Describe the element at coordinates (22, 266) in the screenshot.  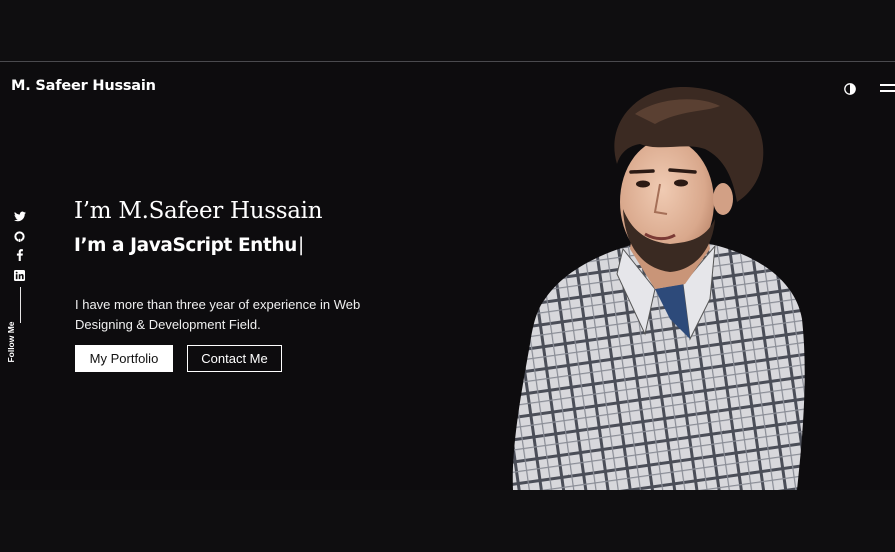
I see `social-links` at that location.